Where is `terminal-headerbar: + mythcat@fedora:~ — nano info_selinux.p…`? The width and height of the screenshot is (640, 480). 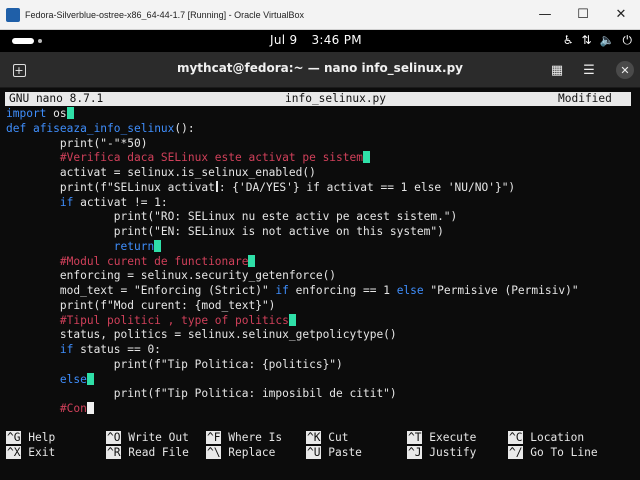
terminal-headerbar: + mythcat@fedora:~ — nano info_selinux.p… is located at coordinates (320, 70).